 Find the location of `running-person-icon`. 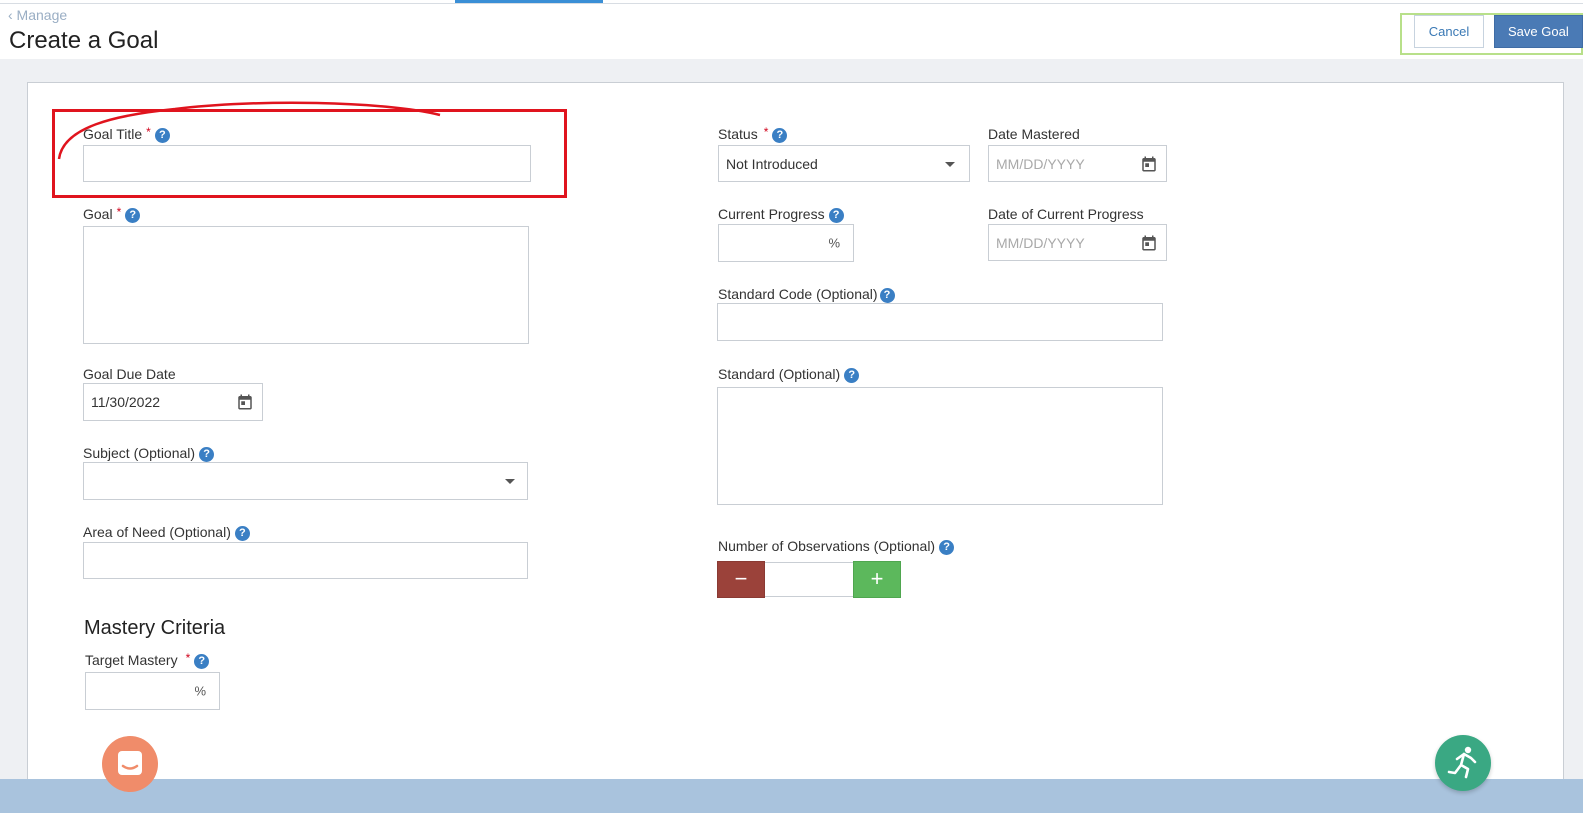

running-person-icon is located at coordinates (1462, 762).